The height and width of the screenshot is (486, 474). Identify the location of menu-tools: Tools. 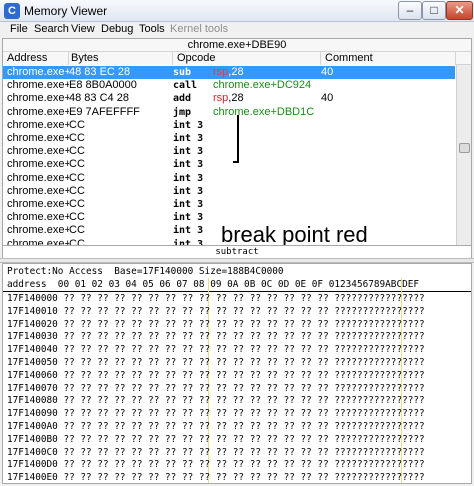
(152, 29).